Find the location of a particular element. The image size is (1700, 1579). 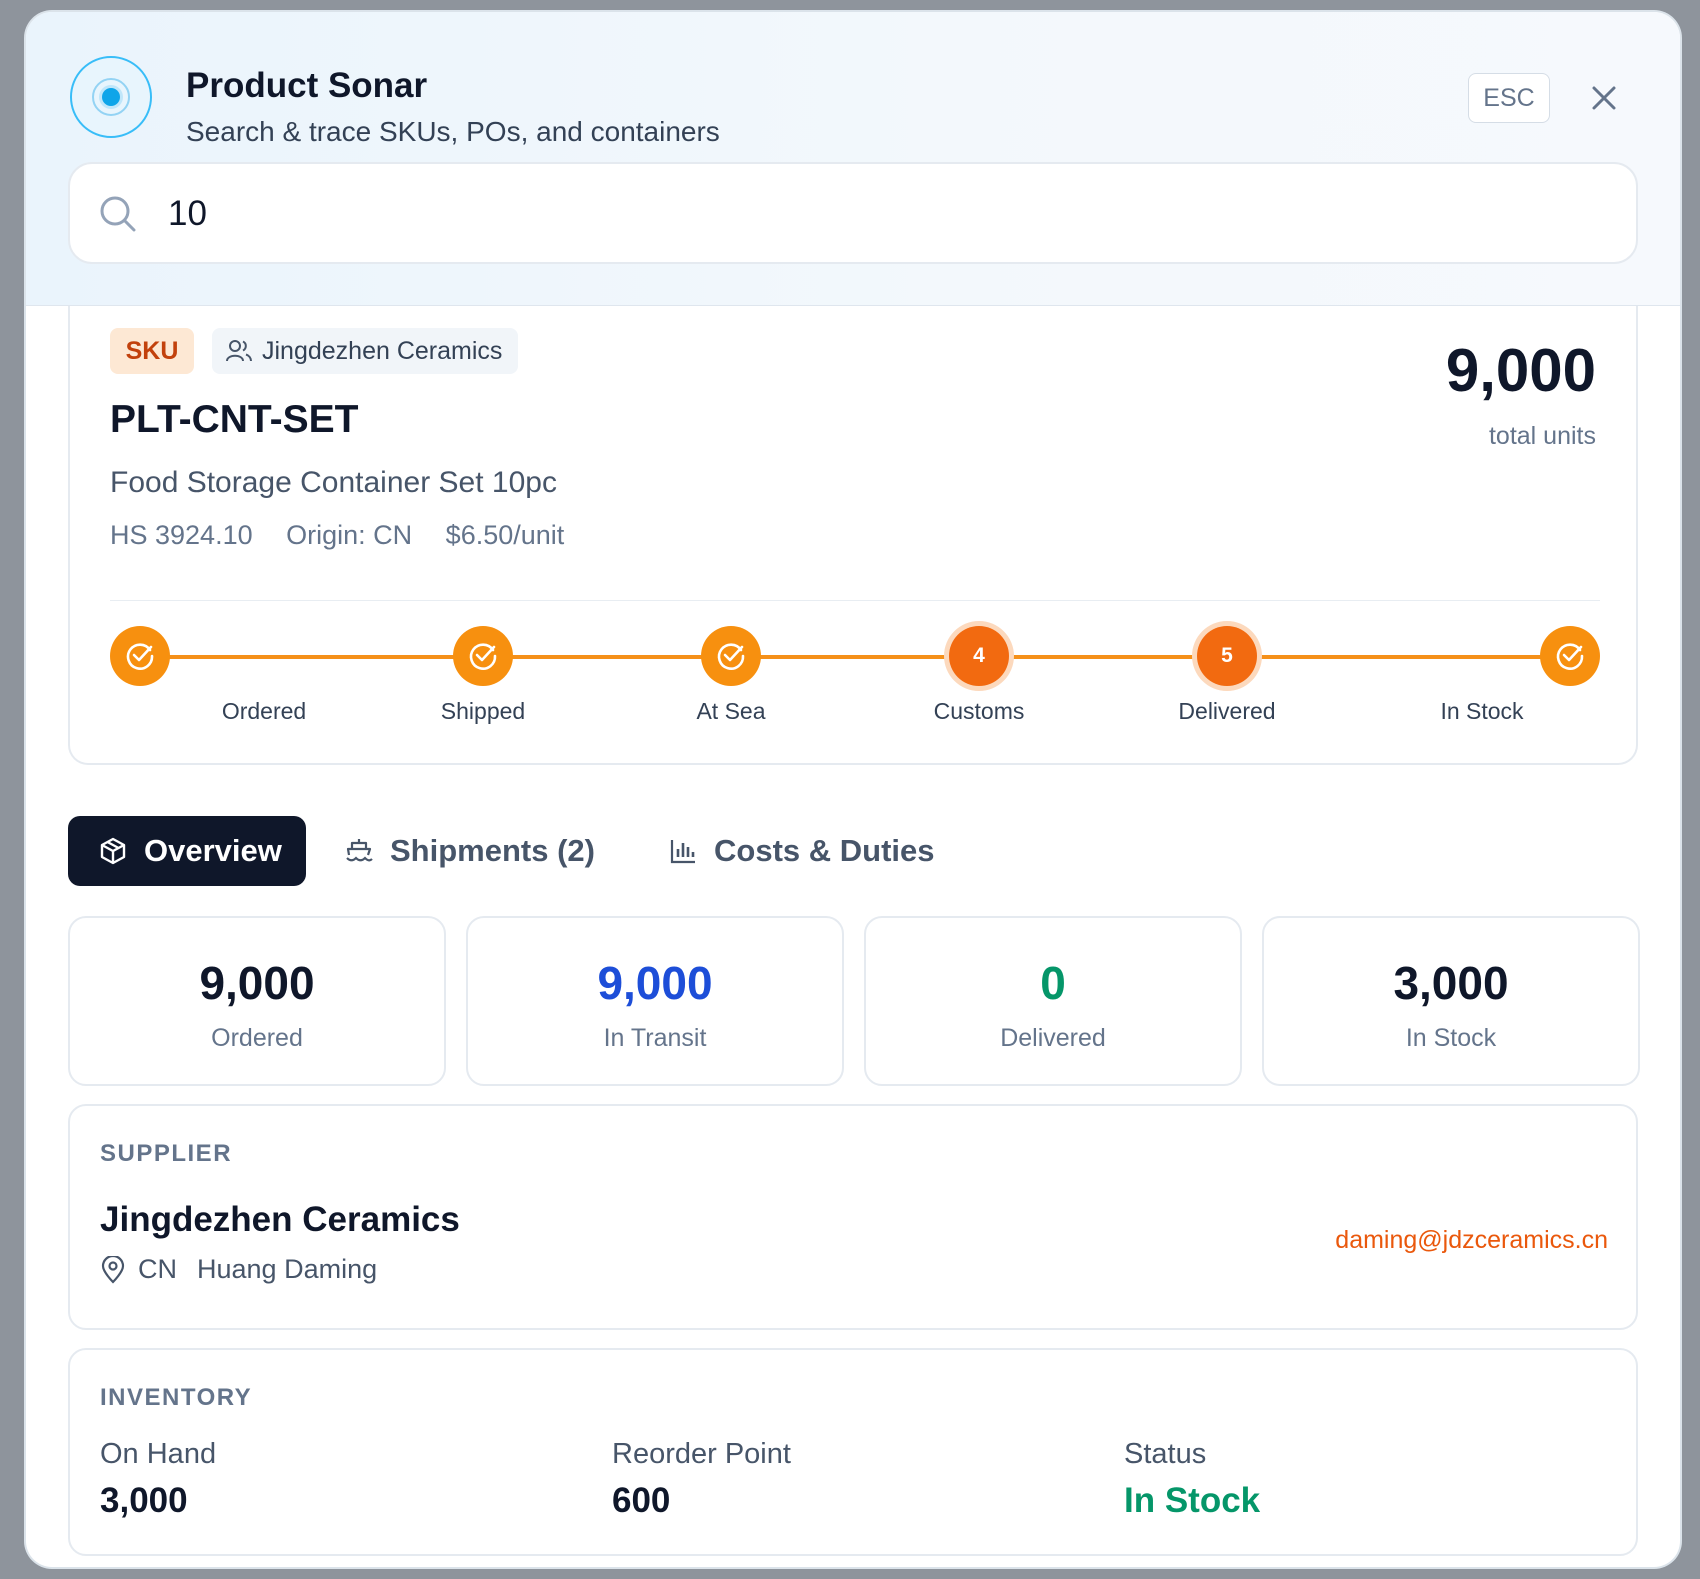

tab-overview: Overview is located at coordinates (187, 851).